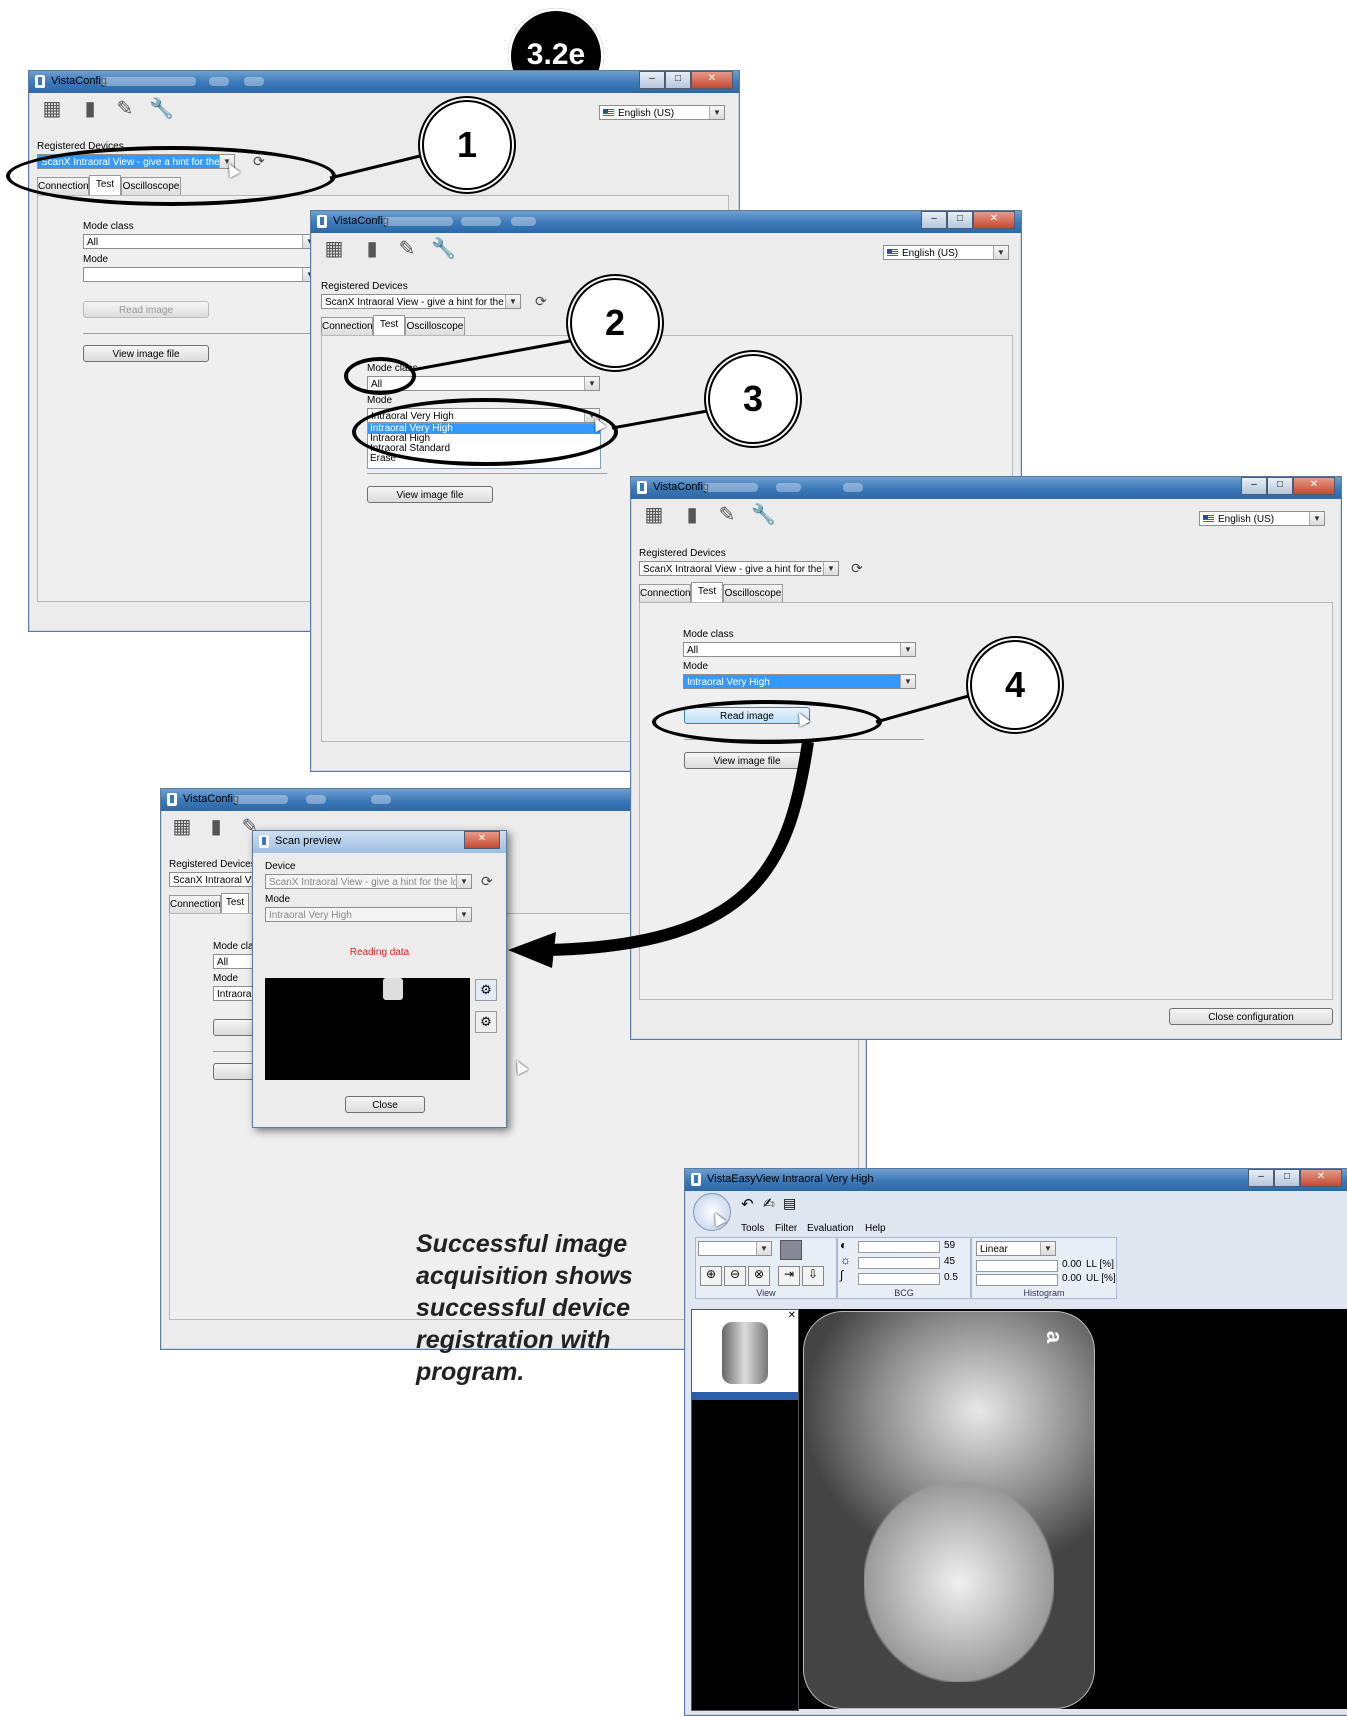 Image resolution: width=1347 pixels, height=1716 pixels. Describe the element at coordinates (532, 950) in the screenshot. I see `flow-arrowhead` at that location.